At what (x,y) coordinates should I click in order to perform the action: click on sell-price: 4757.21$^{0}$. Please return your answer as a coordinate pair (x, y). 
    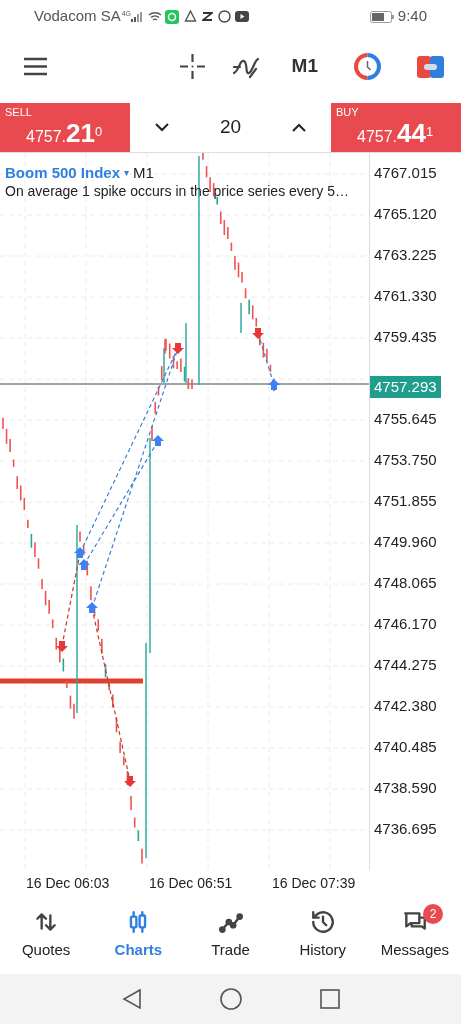
    Looking at the image, I should click on (64, 134).